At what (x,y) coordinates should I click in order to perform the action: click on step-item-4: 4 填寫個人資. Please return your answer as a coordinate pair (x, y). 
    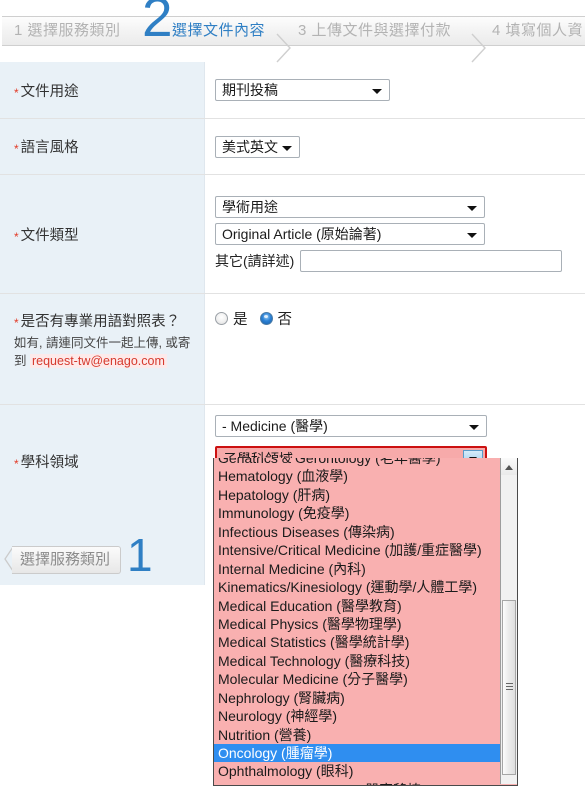
    Looking at the image, I should click on (537, 31).